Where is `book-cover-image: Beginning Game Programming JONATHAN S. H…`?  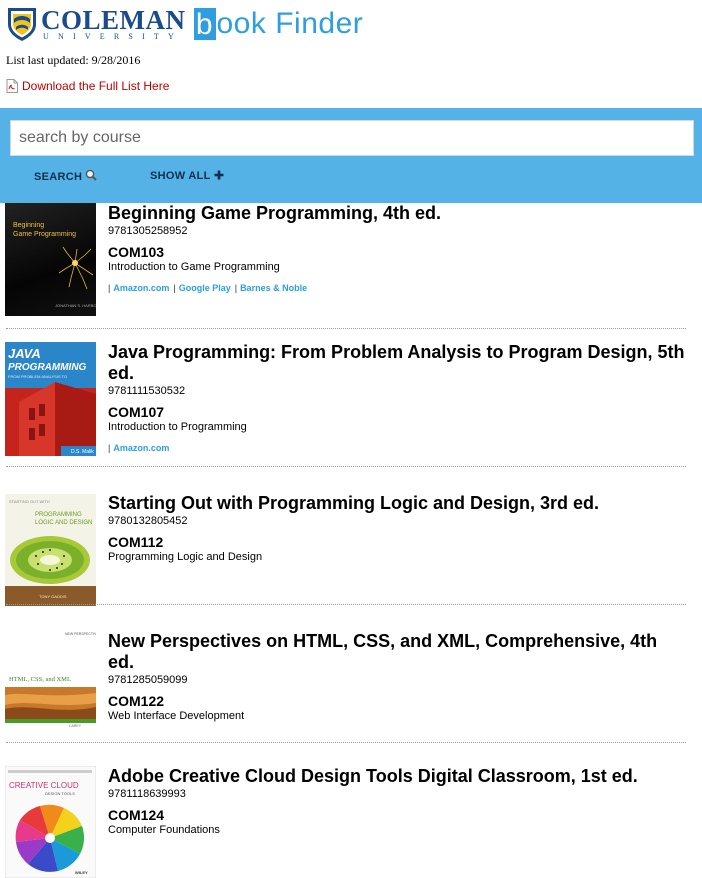 book-cover-image: Beginning Game Programming JONATHAN S. H… is located at coordinates (50, 259).